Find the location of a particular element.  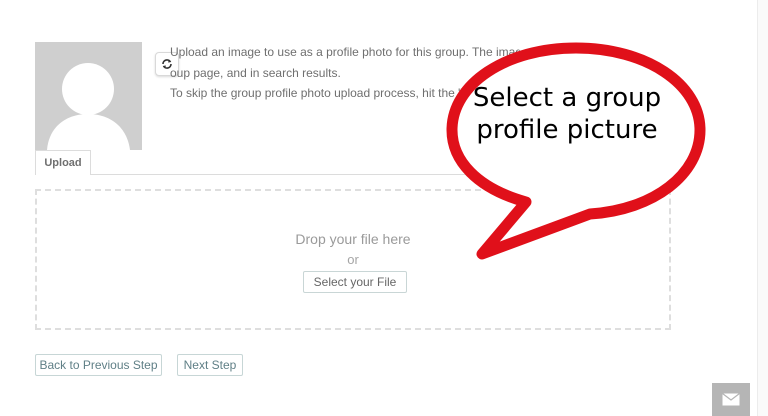

person-silhouette-icon is located at coordinates (88, 96).